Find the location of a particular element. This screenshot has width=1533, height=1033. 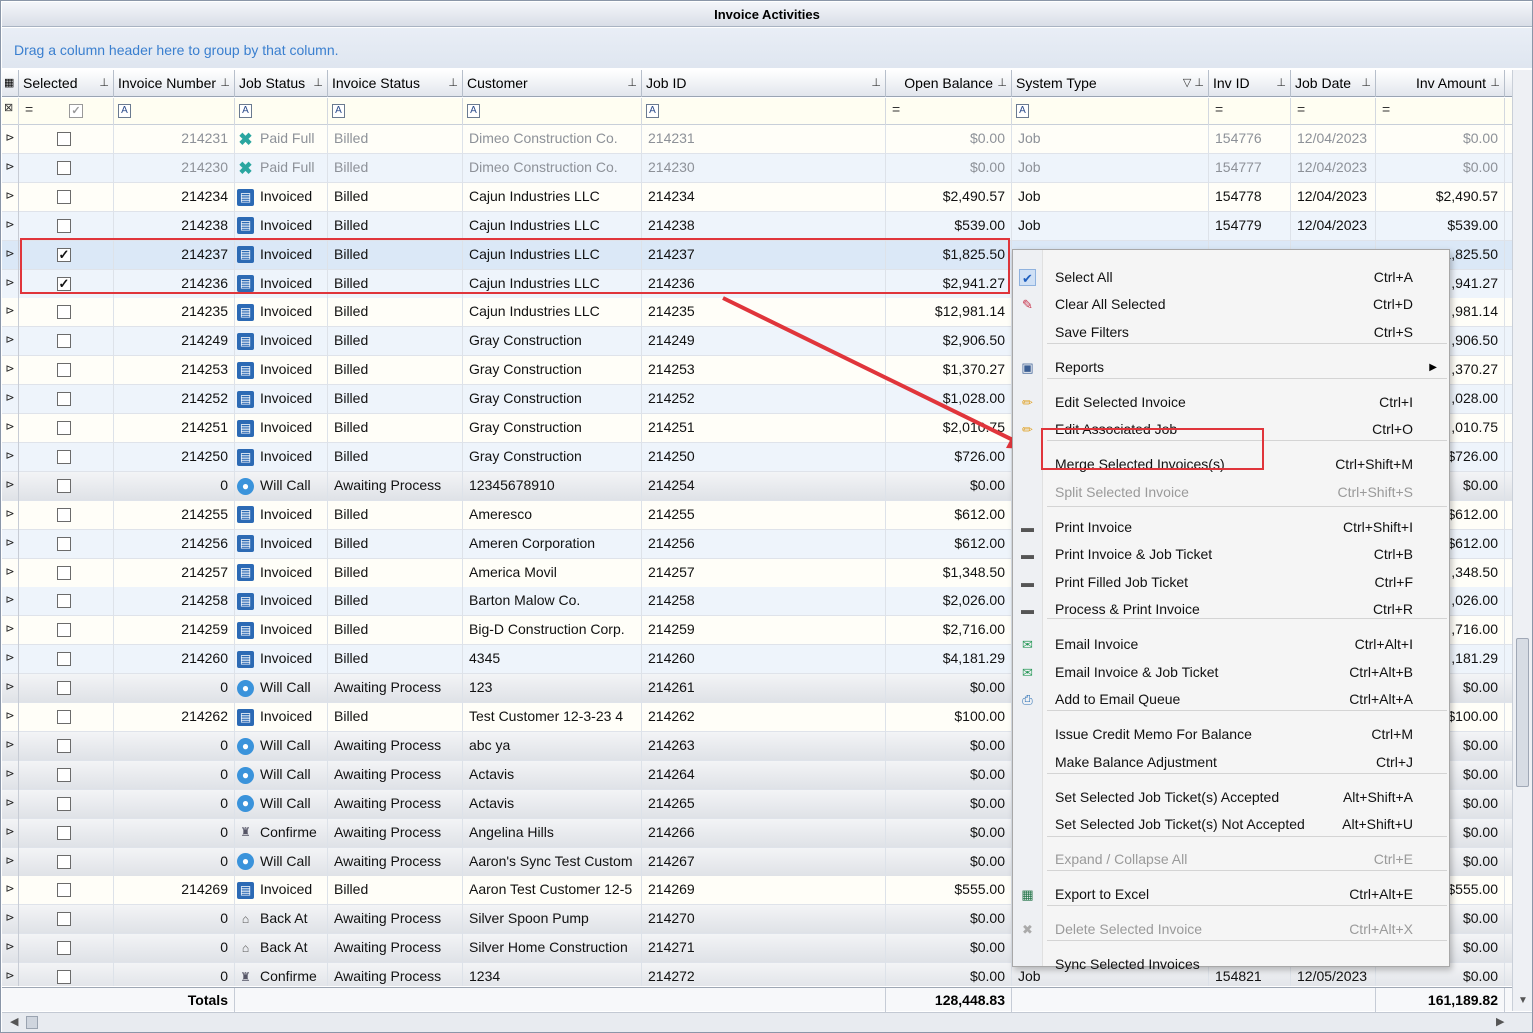

grid-corner-icon: ▦ is located at coordinates (10, 83).